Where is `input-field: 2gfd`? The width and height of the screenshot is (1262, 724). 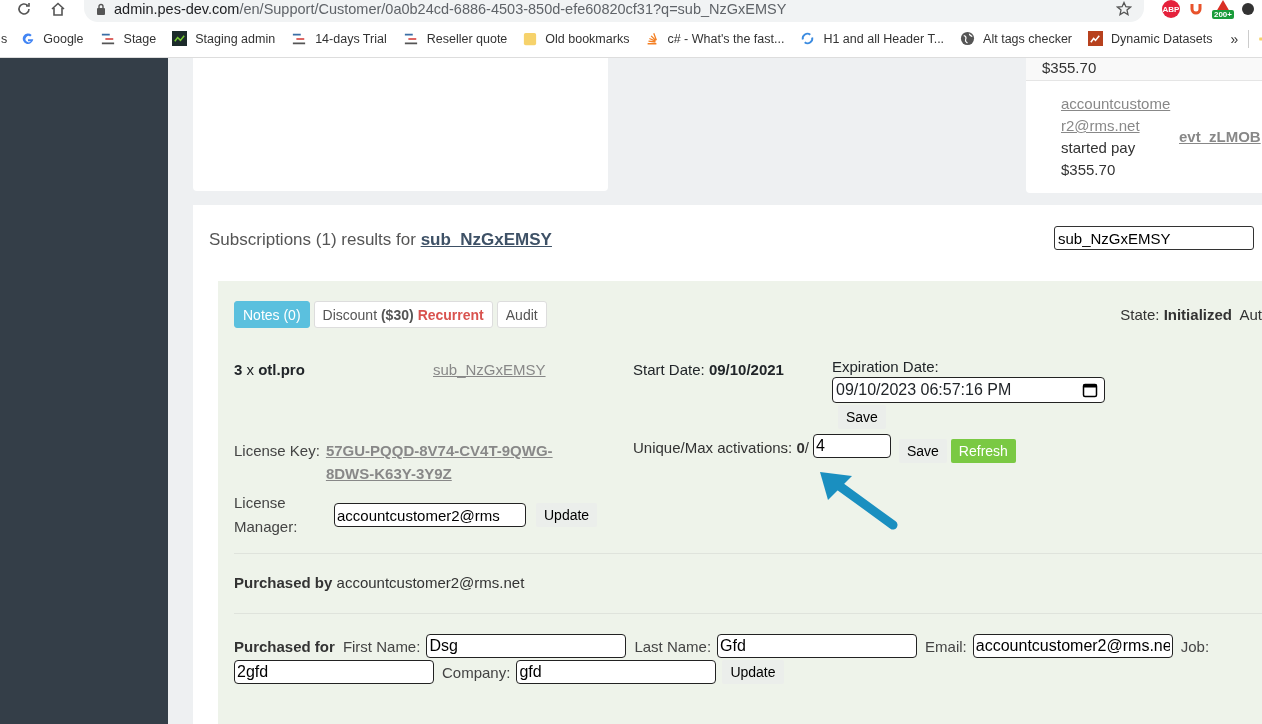 input-field: 2gfd is located at coordinates (334, 672).